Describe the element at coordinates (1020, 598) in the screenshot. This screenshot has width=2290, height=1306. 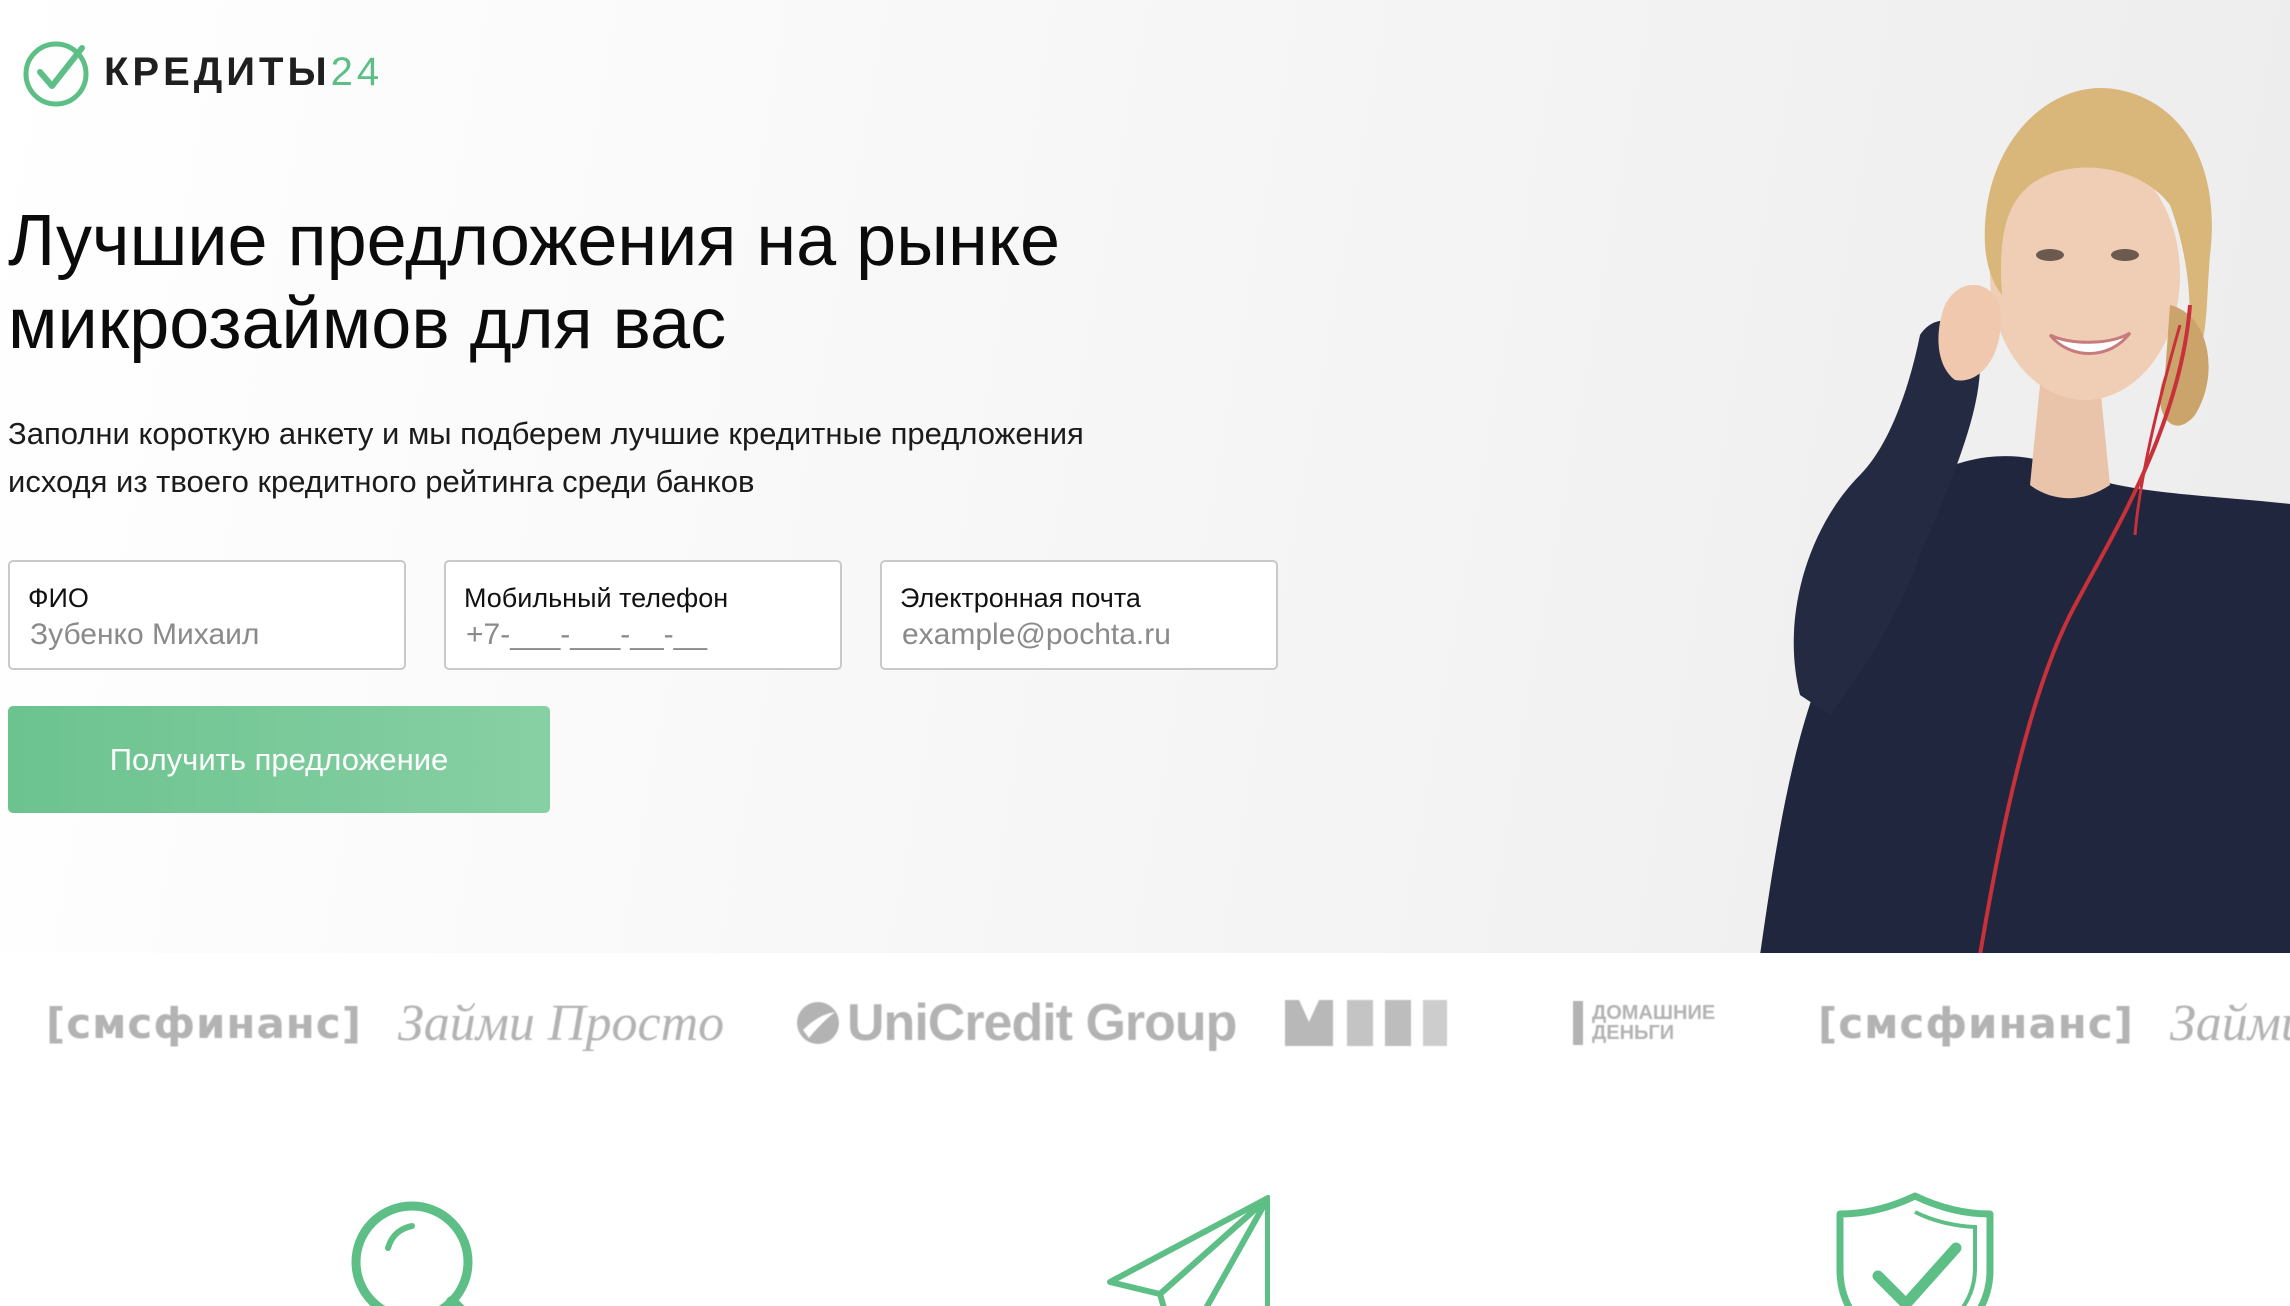
I see `email-field-label: Электронная почта` at that location.